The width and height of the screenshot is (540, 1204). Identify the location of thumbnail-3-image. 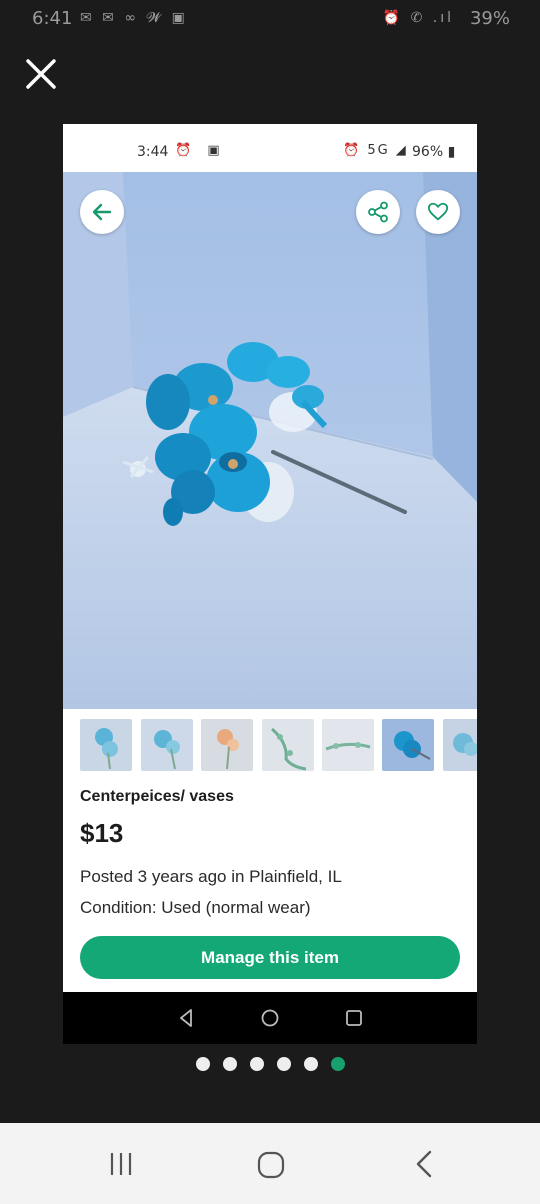
(227, 745).